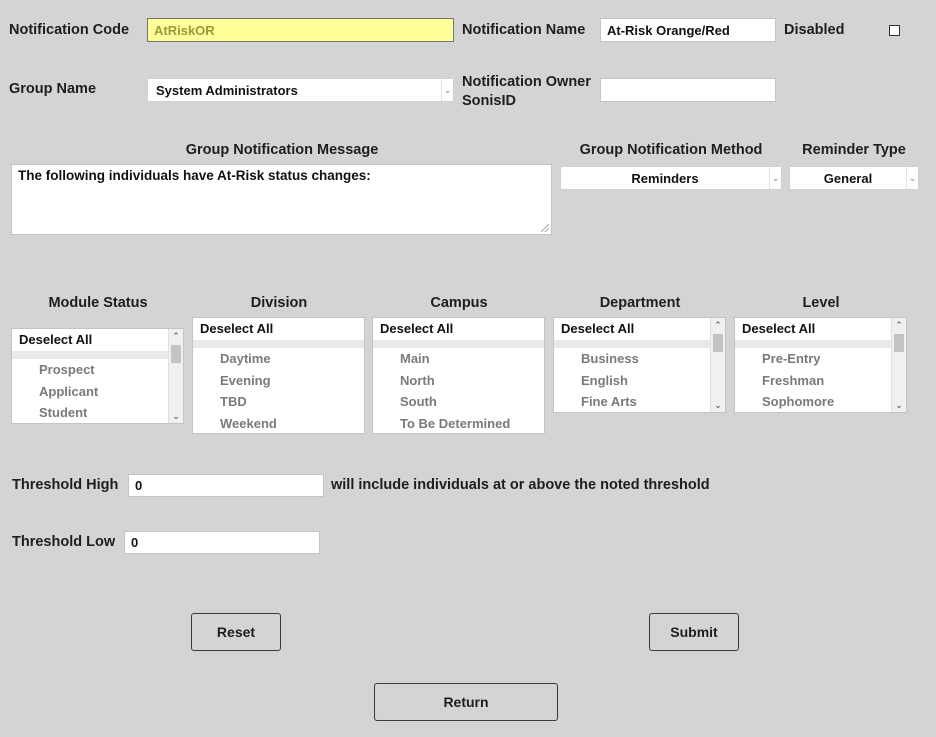 This screenshot has height=737, width=936. What do you see at coordinates (278, 381) in the screenshot?
I see `list-item: Evening` at bounding box center [278, 381].